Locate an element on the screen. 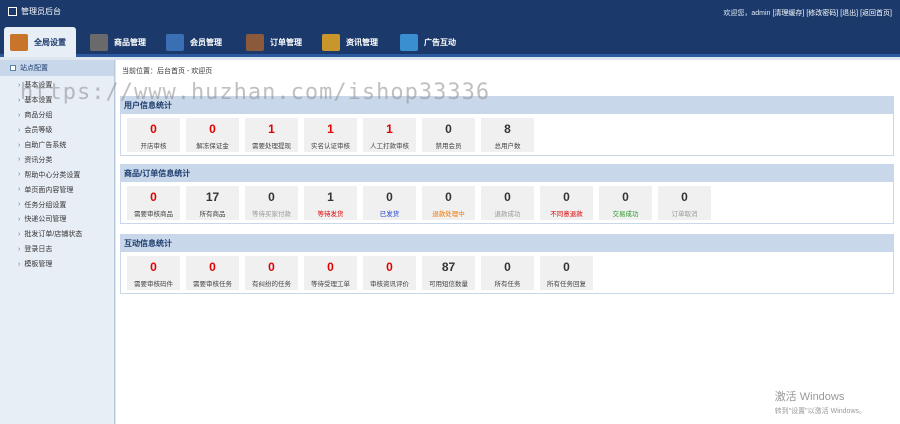 This screenshot has height=424, width=900. stat-tile: 0 开店审核 is located at coordinates (153, 135).